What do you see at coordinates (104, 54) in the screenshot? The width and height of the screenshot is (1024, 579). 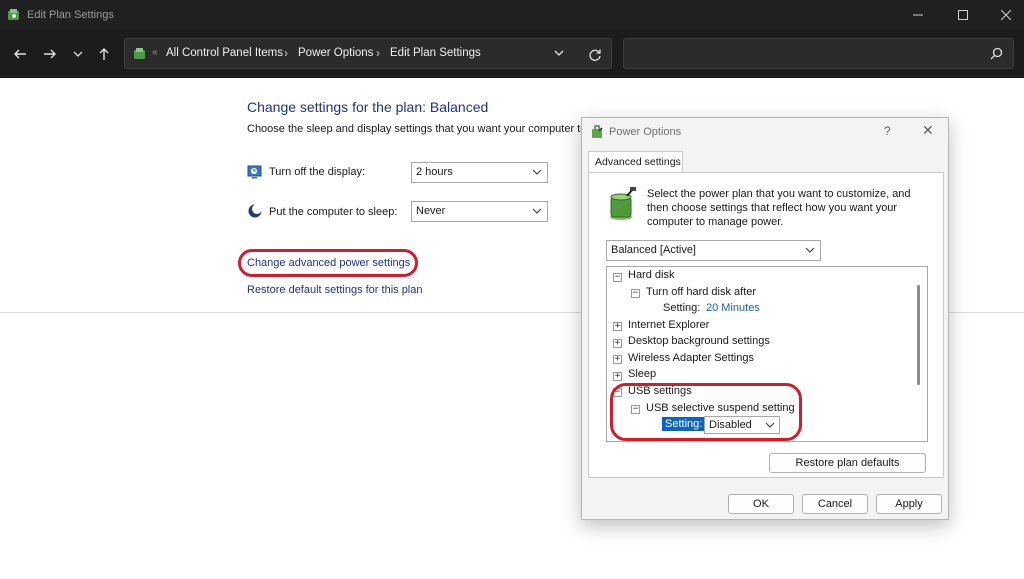 I see `arrow-up-icon` at bounding box center [104, 54].